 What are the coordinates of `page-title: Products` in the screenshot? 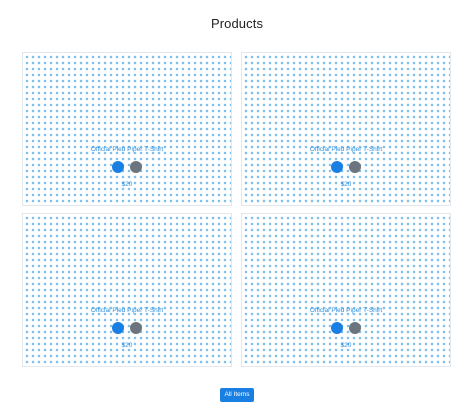 It's located at (237, 23).